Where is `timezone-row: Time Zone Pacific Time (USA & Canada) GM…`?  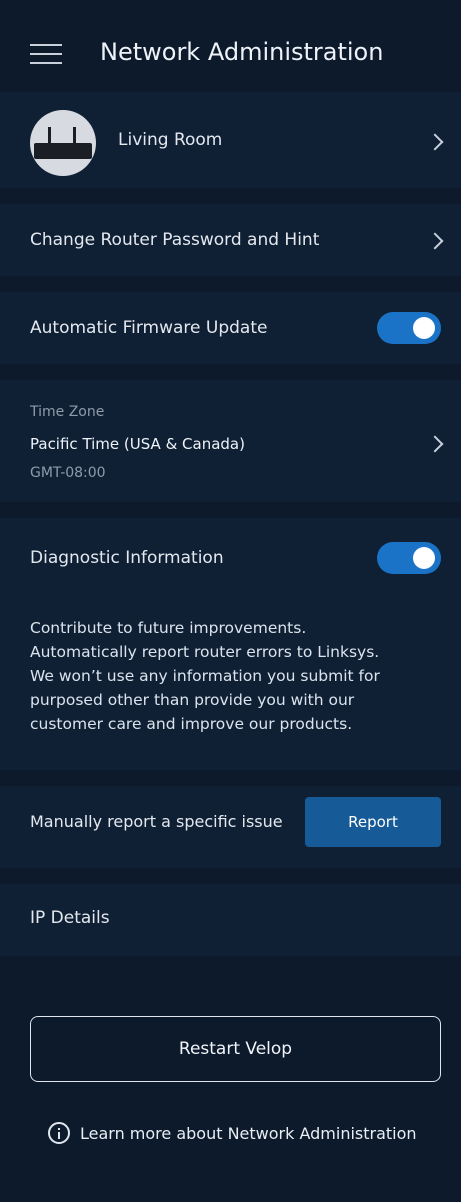
timezone-row: Time Zone Pacific Time (USA & Canada) GM… is located at coordinates (230, 441).